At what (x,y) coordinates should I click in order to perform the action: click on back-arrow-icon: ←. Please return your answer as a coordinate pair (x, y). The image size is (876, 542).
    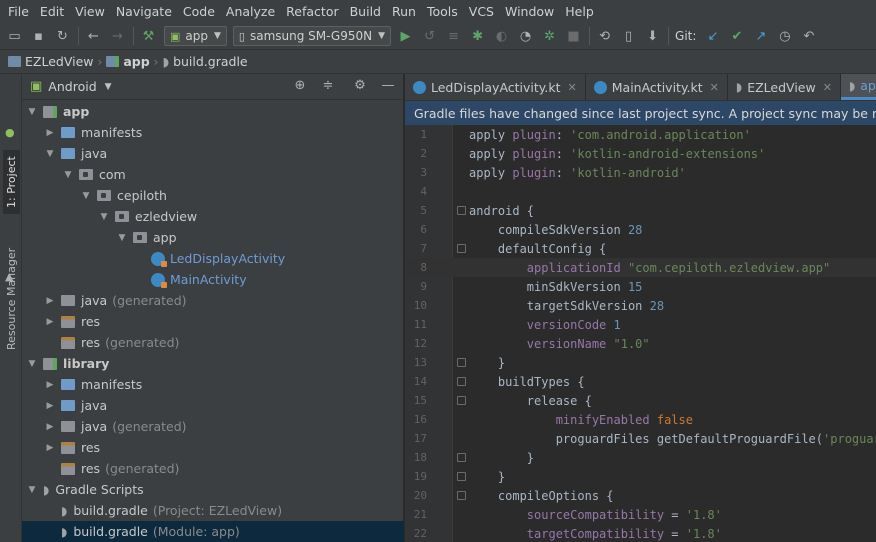
    Looking at the image, I should click on (93, 36).